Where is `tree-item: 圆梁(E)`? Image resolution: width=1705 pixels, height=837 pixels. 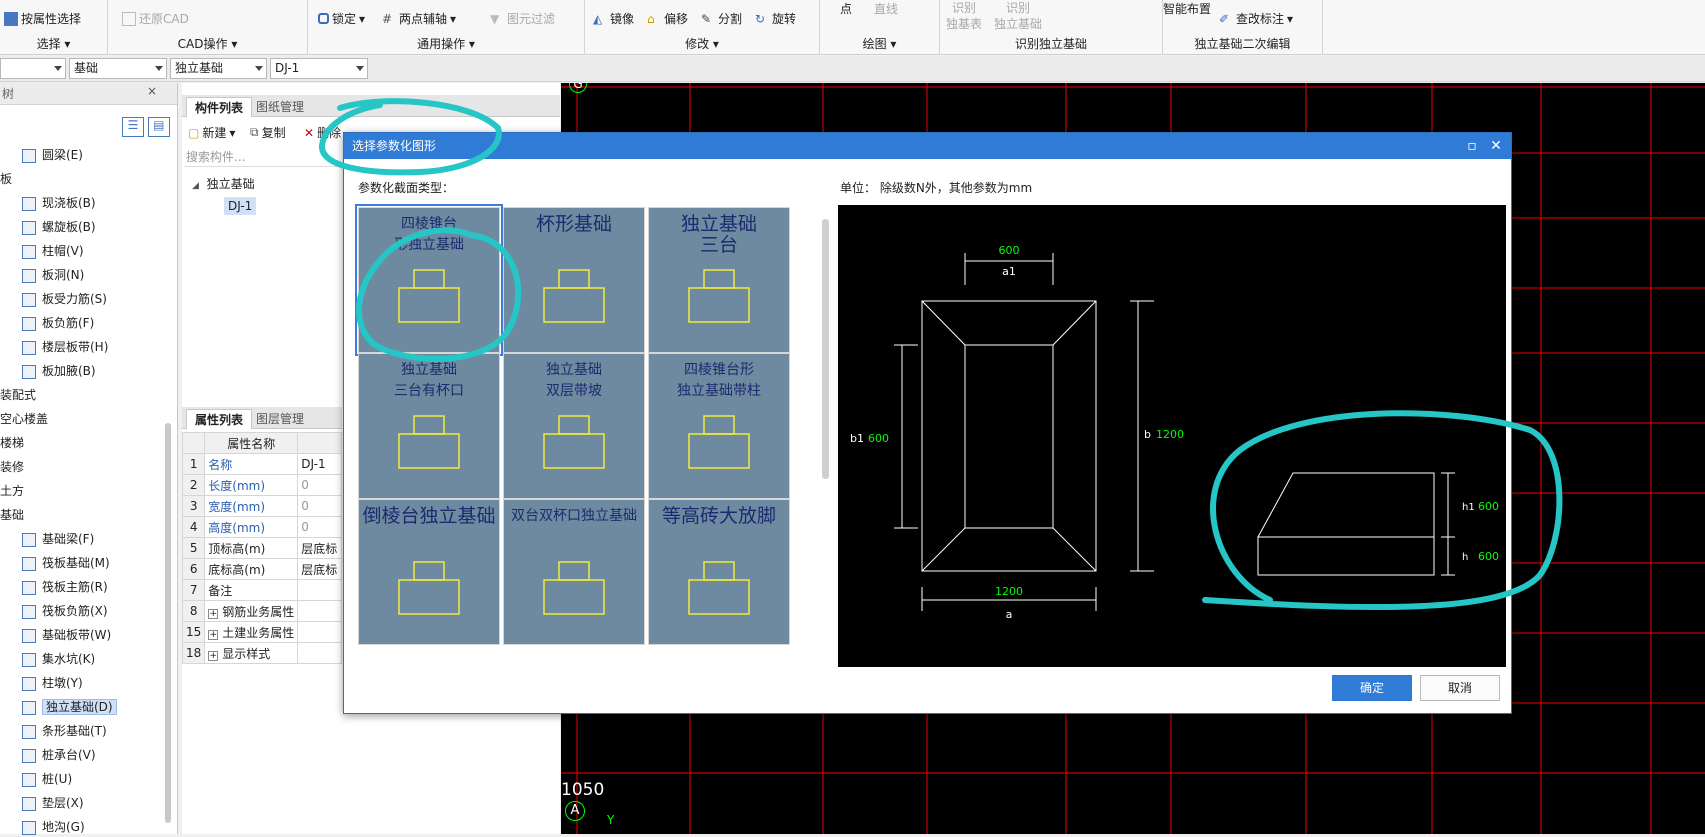 tree-item: 圆梁(E) is located at coordinates (52, 155).